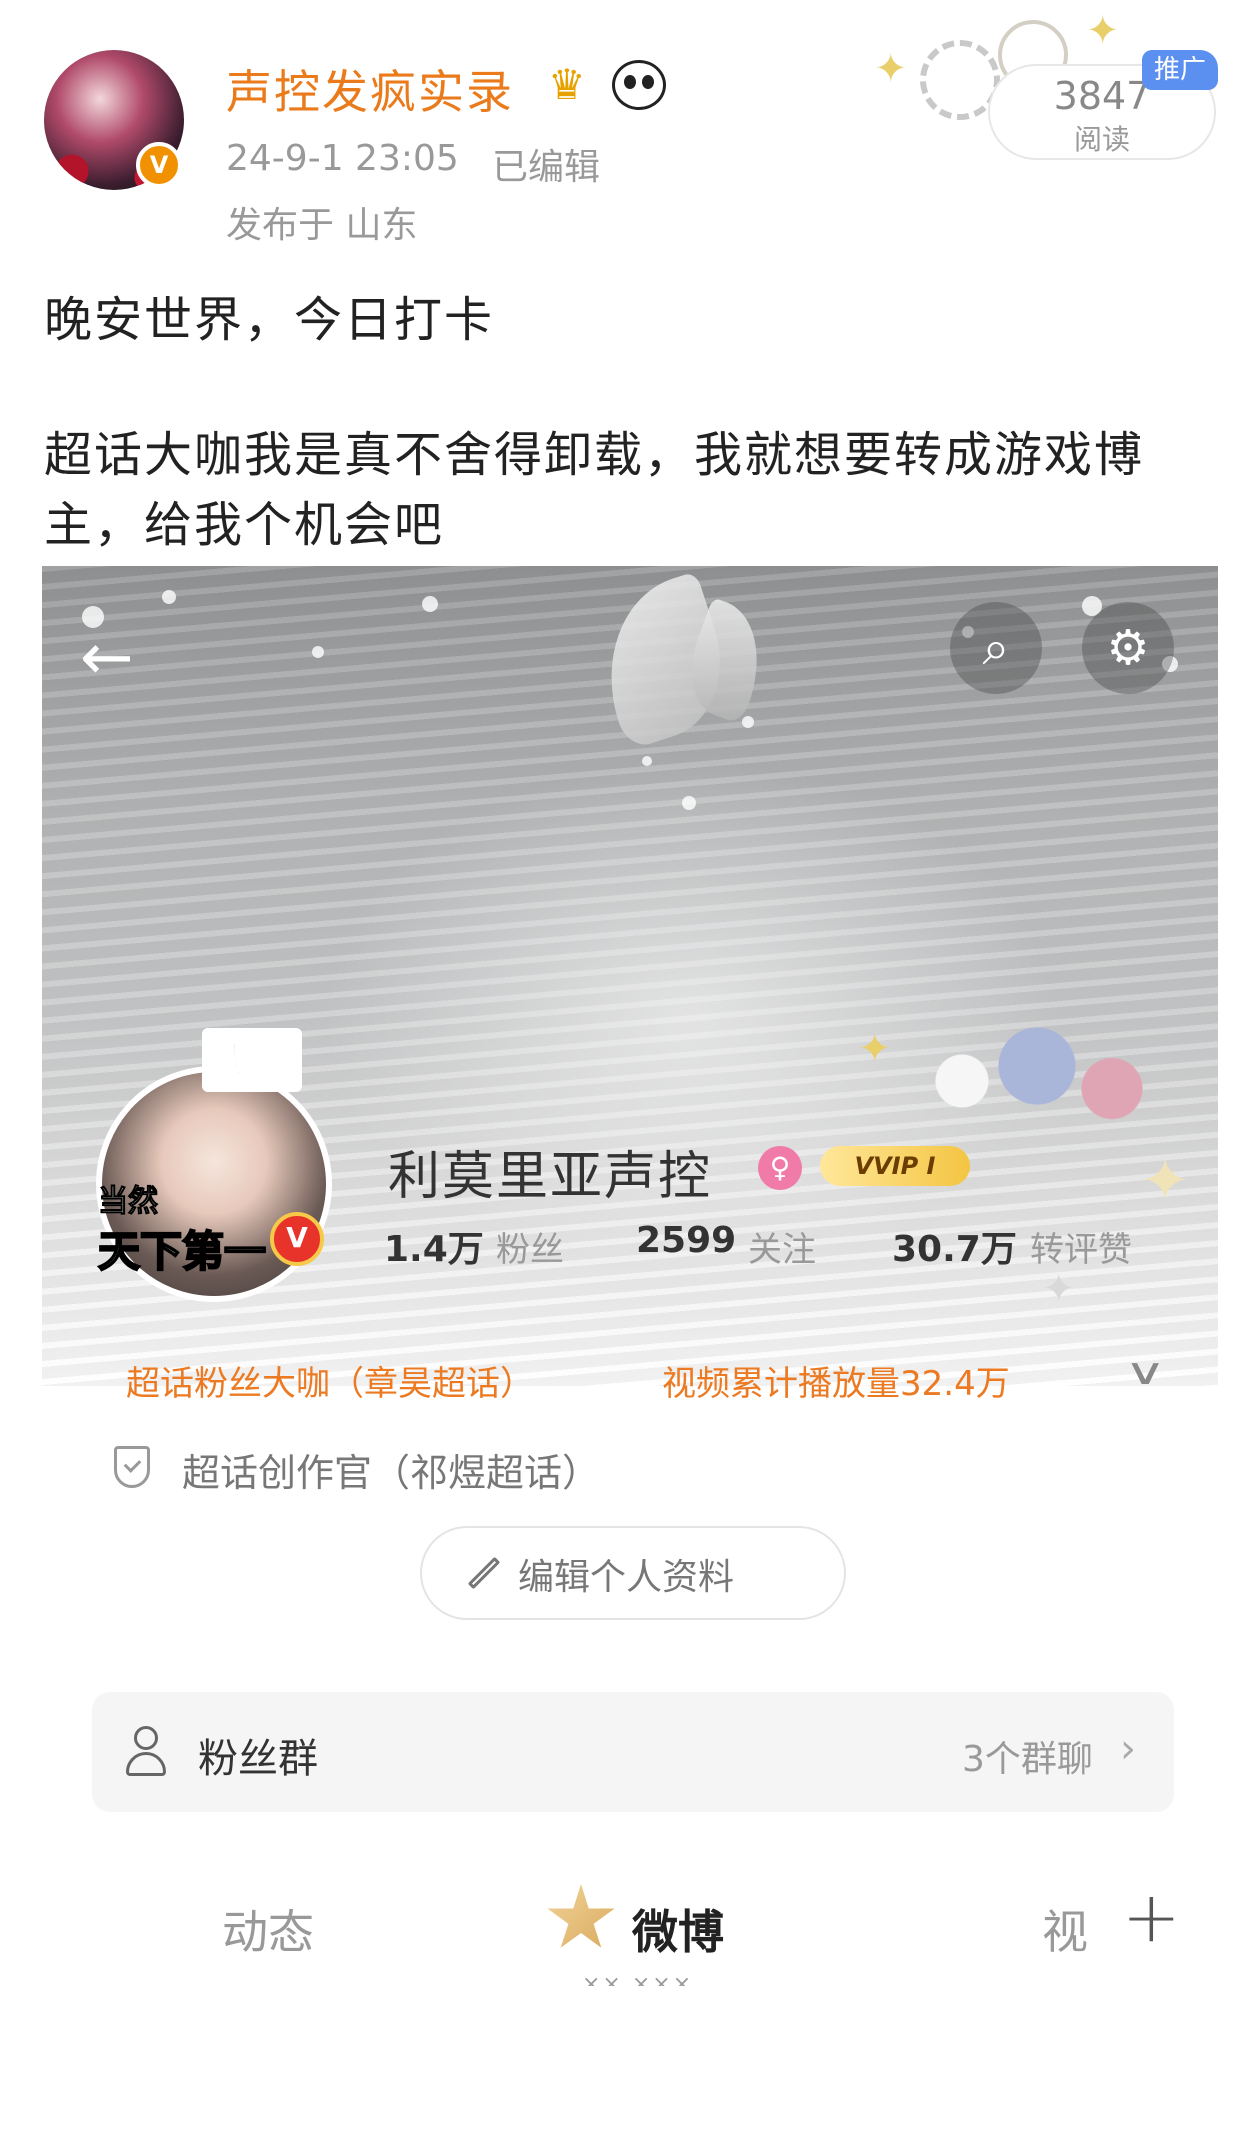 The image size is (1260, 2156). What do you see at coordinates (132, 1467) in the screenshot?
I see `shield-icon` at bounding box center [132, 1467].